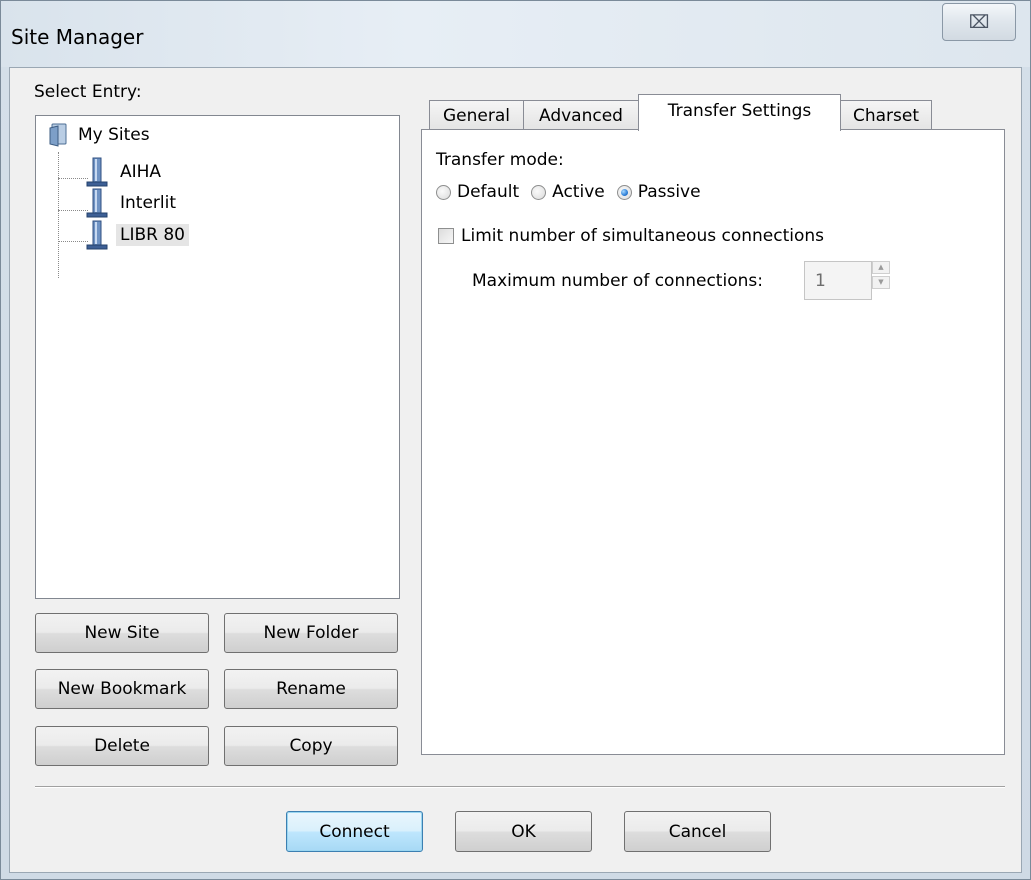  What do you see at coordinates (838, 280) in the screenshot?
I see `max-connections-input: 1` at bounding box center [838, 280].